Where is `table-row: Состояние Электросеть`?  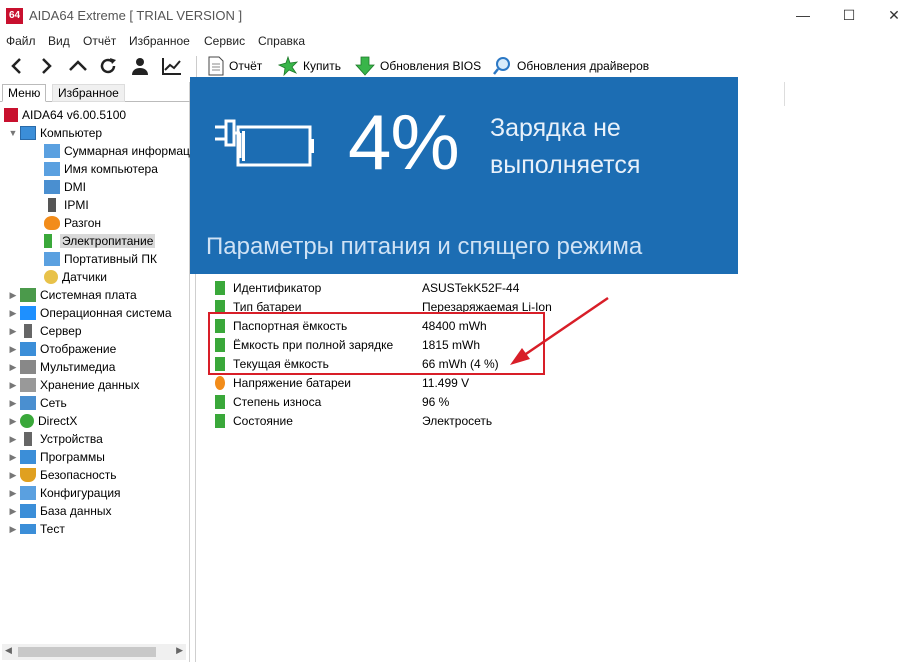 table-row: Состояние Электросеть is located at coordinates (465, 421).